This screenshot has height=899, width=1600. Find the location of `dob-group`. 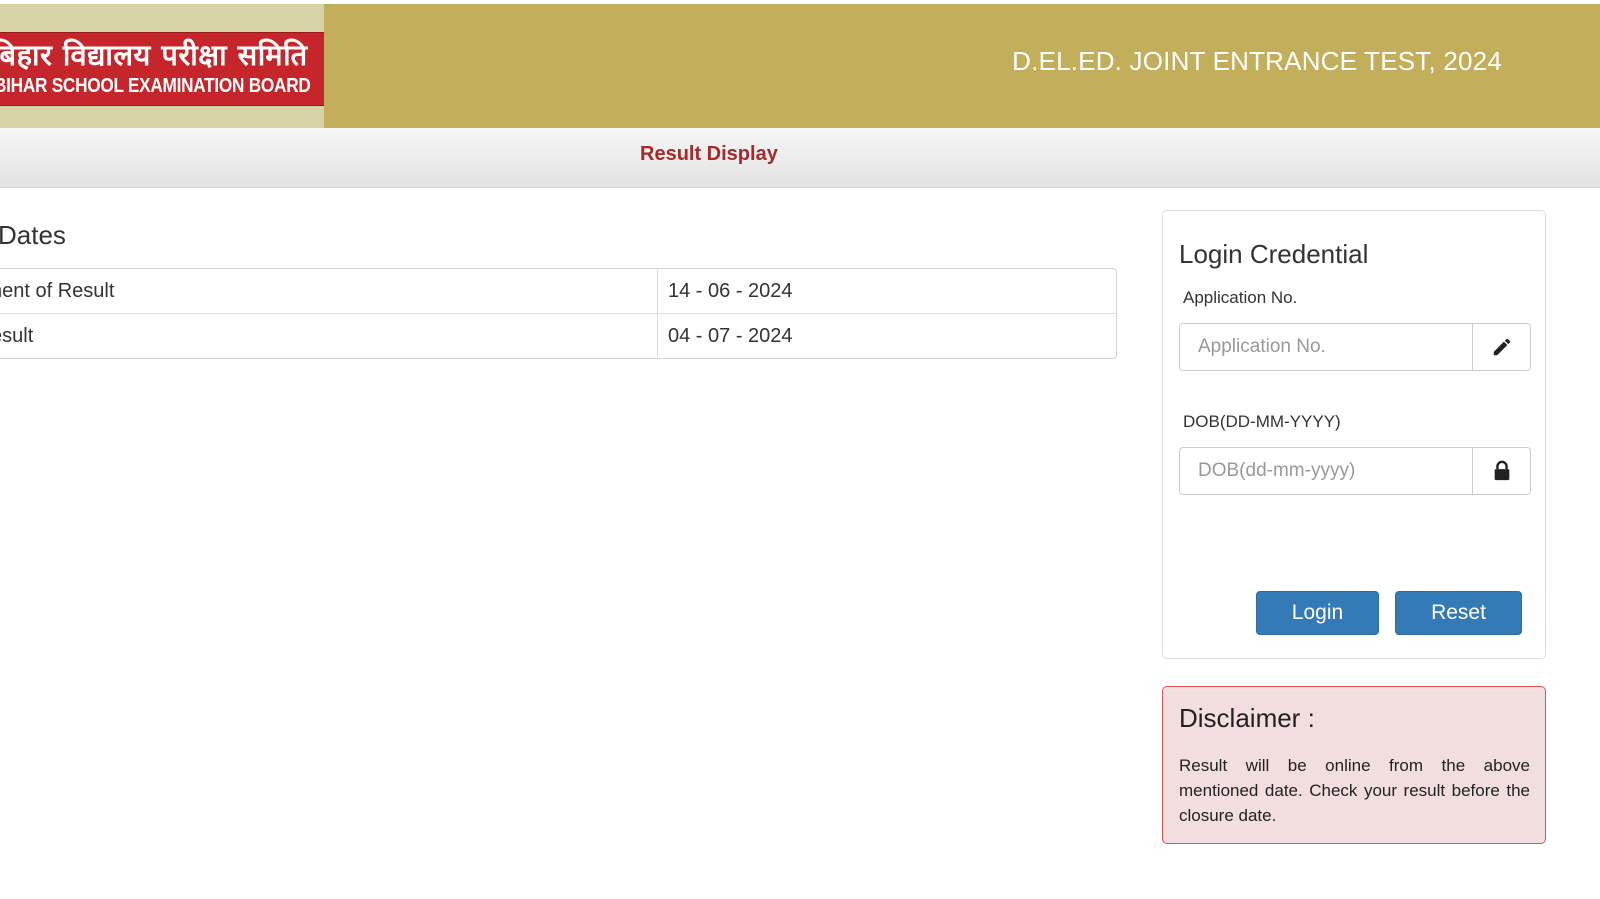

dob-group is located at coordinates (1355, 471).